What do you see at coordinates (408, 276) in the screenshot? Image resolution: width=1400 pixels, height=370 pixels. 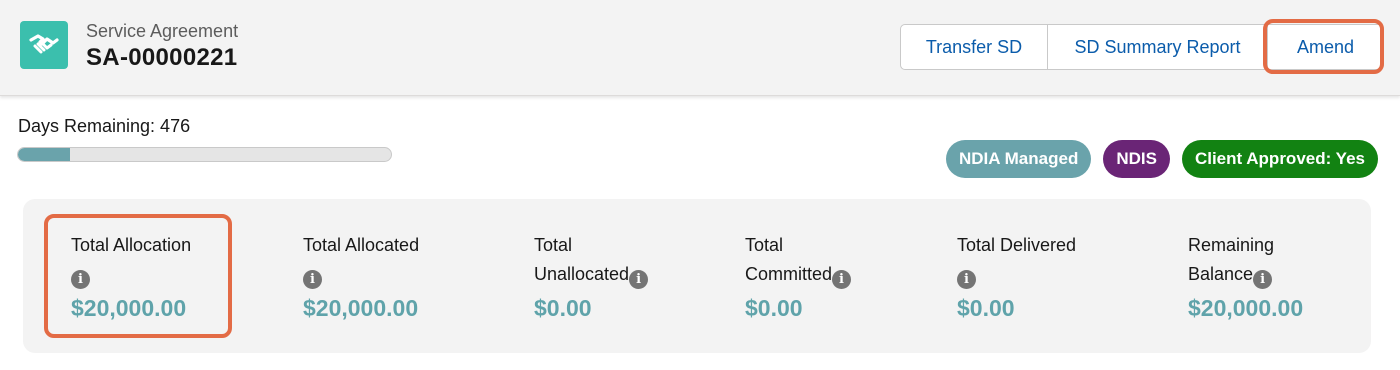 I see `metric-total-allocated: Total Allocated i $20,000.00` at bounding box center [408, 276].